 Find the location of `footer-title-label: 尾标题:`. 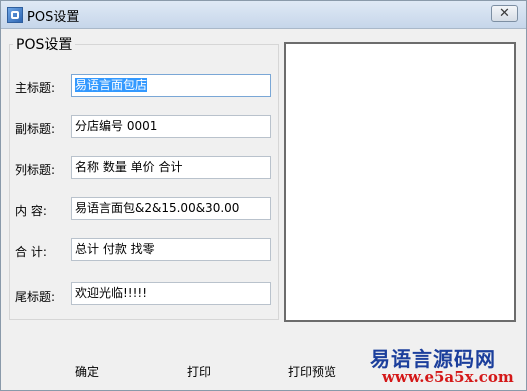

footer-title-label: 尾标题: is located at coordinates (35, 297).